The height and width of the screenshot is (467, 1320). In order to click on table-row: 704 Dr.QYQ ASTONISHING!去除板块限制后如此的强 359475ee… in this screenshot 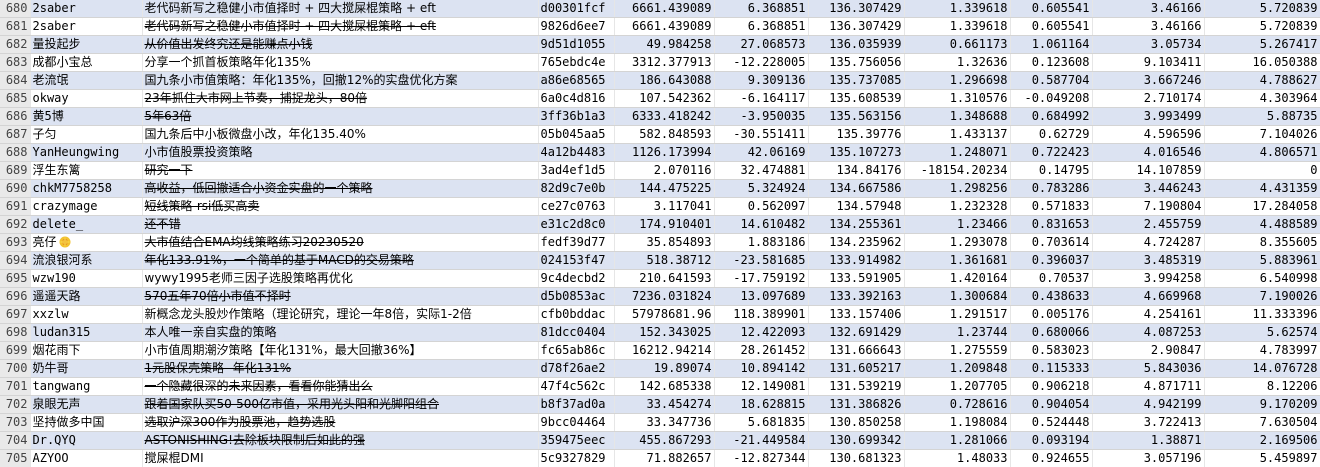, I will do `click(660, 440)`.